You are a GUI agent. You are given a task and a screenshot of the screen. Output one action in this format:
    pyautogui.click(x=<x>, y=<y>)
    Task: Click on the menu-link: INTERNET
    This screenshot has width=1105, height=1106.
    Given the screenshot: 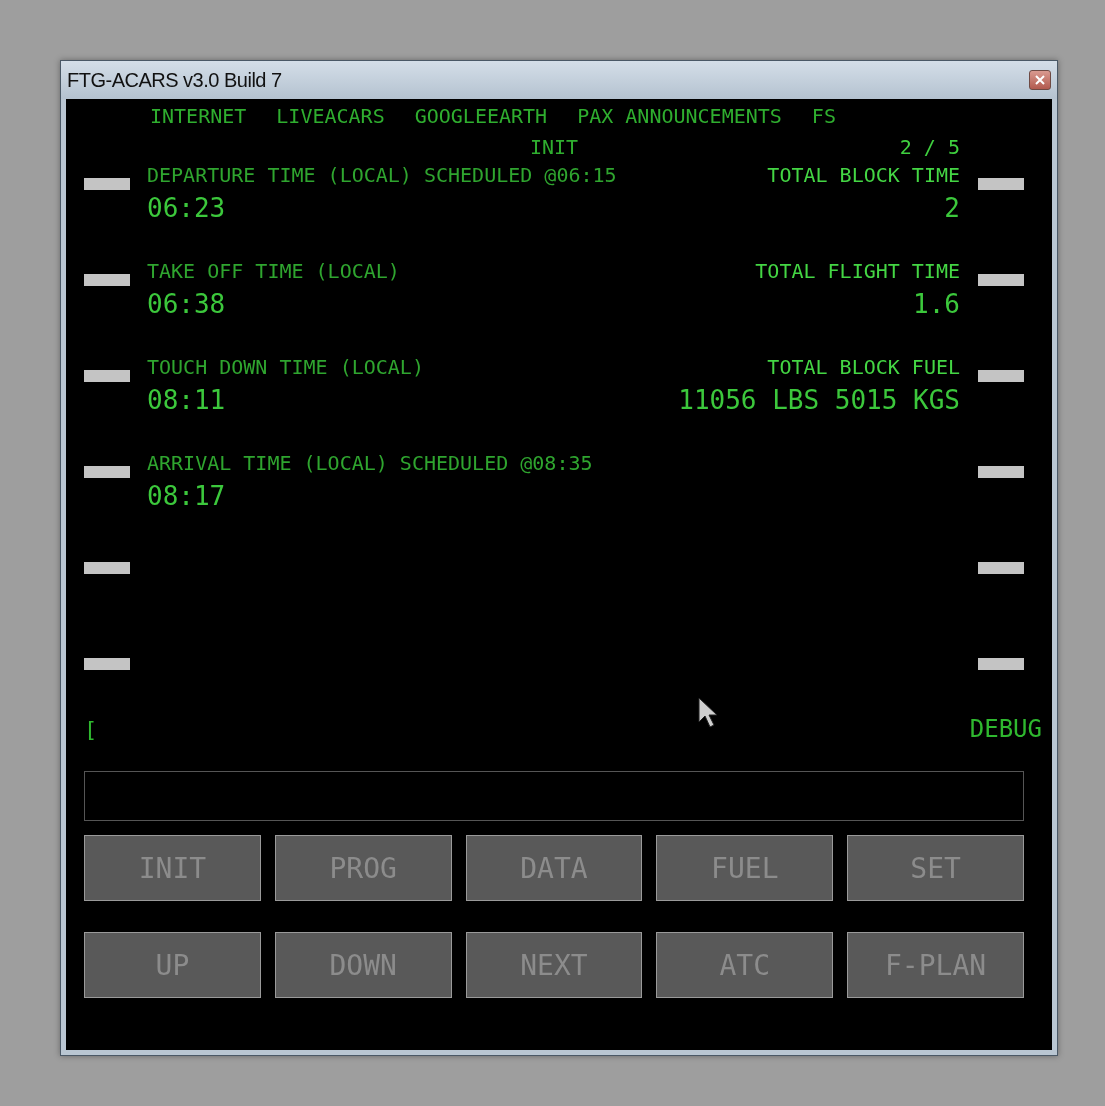 What is the action you would take?
    pyautogui.click(x=198, y=116)
    